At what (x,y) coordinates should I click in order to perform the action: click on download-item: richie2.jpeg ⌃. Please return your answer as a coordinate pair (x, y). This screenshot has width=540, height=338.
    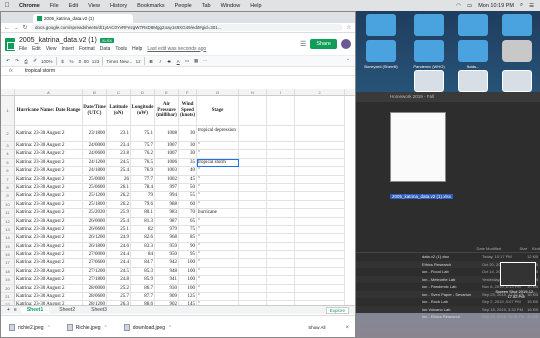
    Looking at the image, I should click on (30, 327).